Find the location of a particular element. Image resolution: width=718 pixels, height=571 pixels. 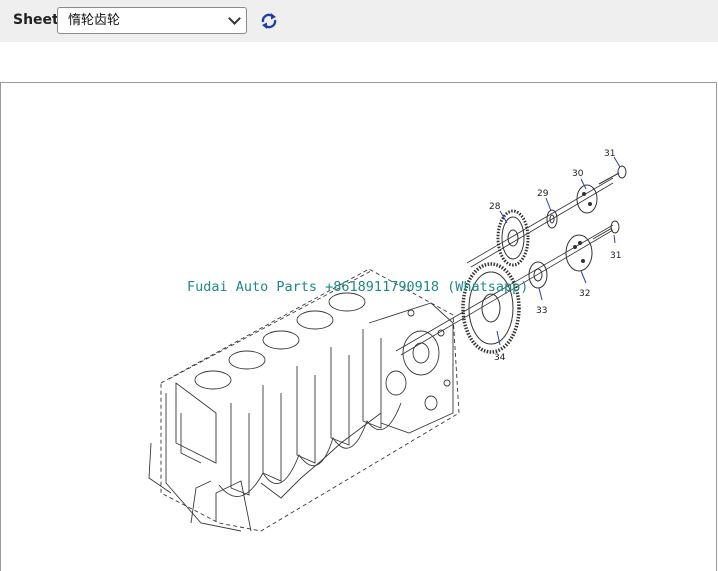

callout-30: 30 is located at coordinates (578, 174).